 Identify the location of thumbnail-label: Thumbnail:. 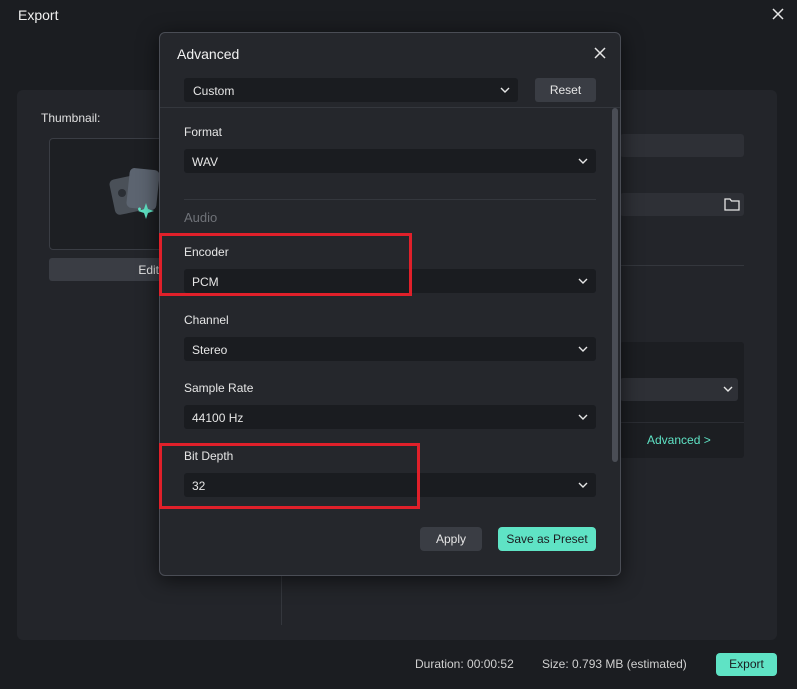
(71, 118).